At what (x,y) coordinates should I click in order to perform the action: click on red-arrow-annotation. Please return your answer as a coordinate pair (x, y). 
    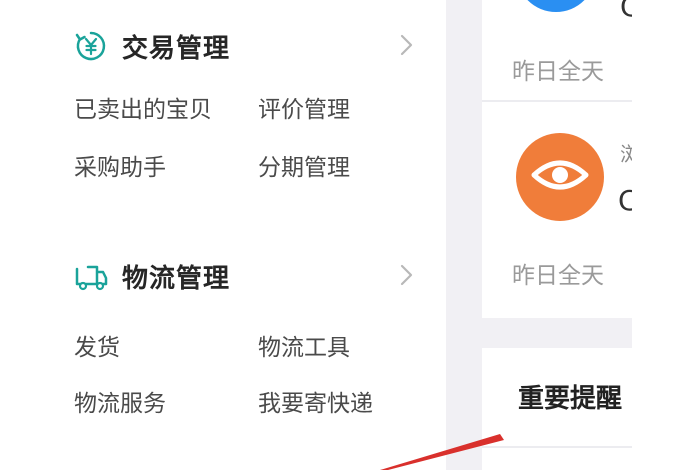
    Looking at the image, I should click on (442, 452).